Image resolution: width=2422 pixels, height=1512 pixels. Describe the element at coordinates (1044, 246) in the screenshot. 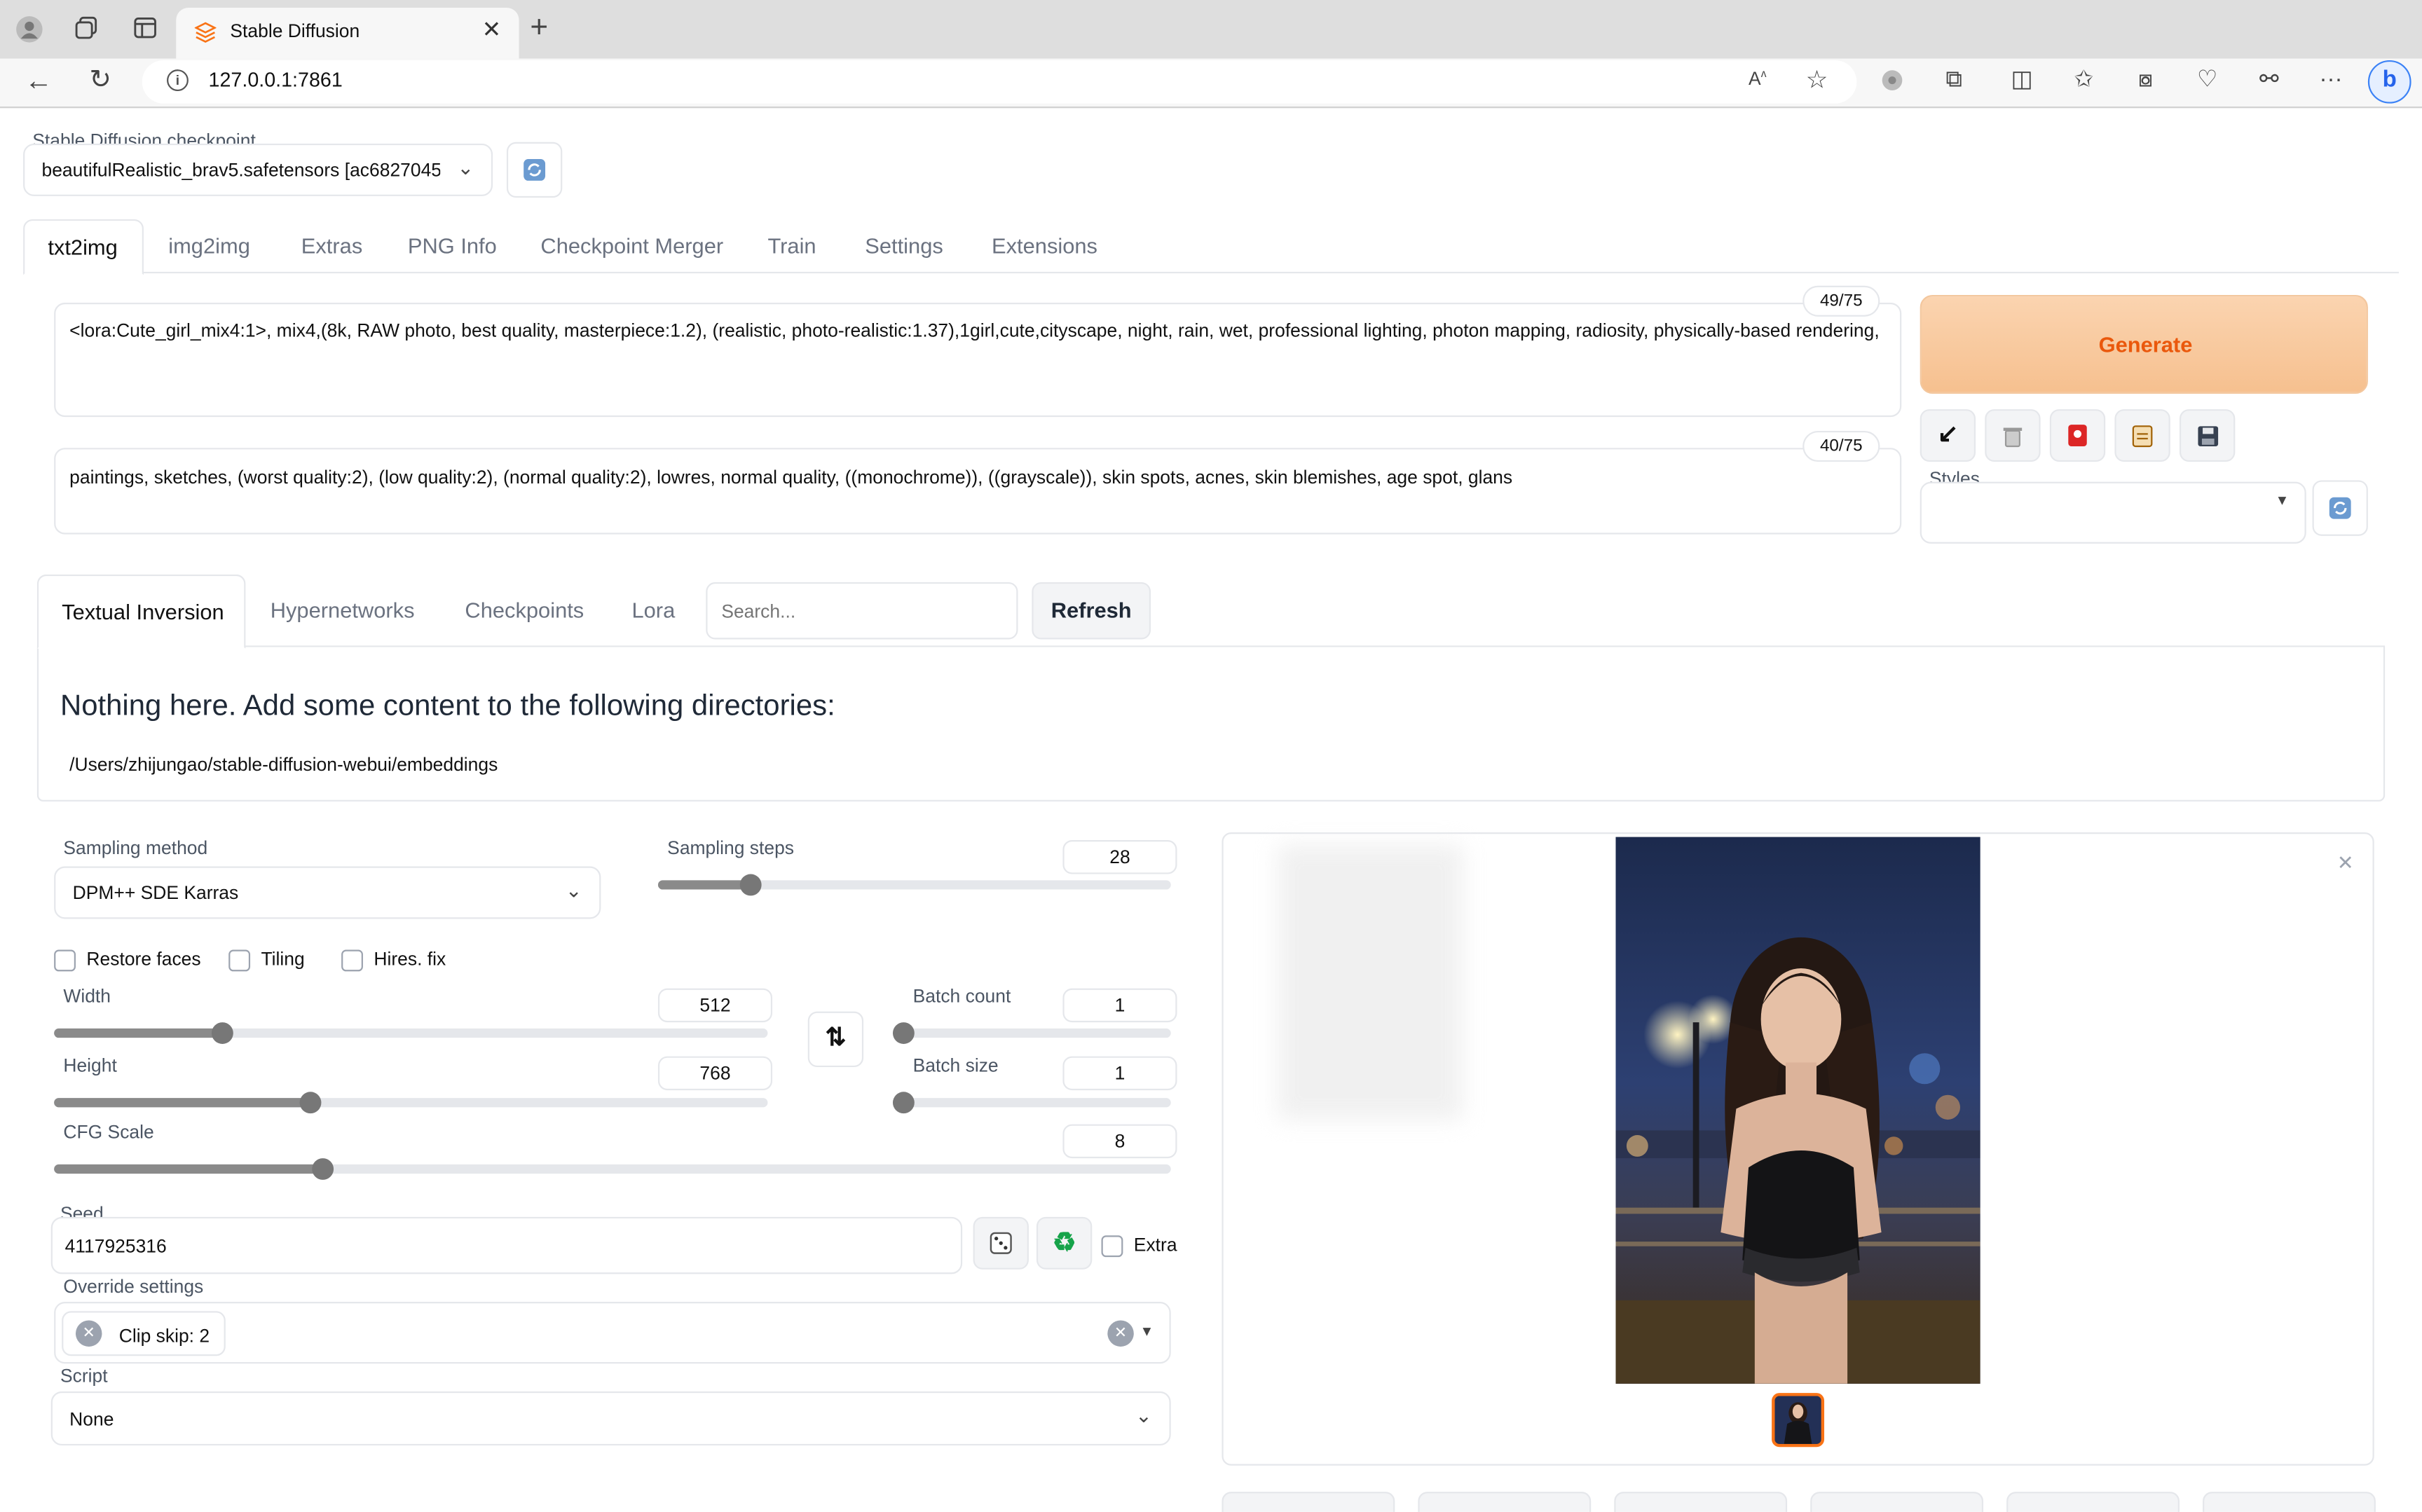

I see `tab-extensions: Extensions` at that location.